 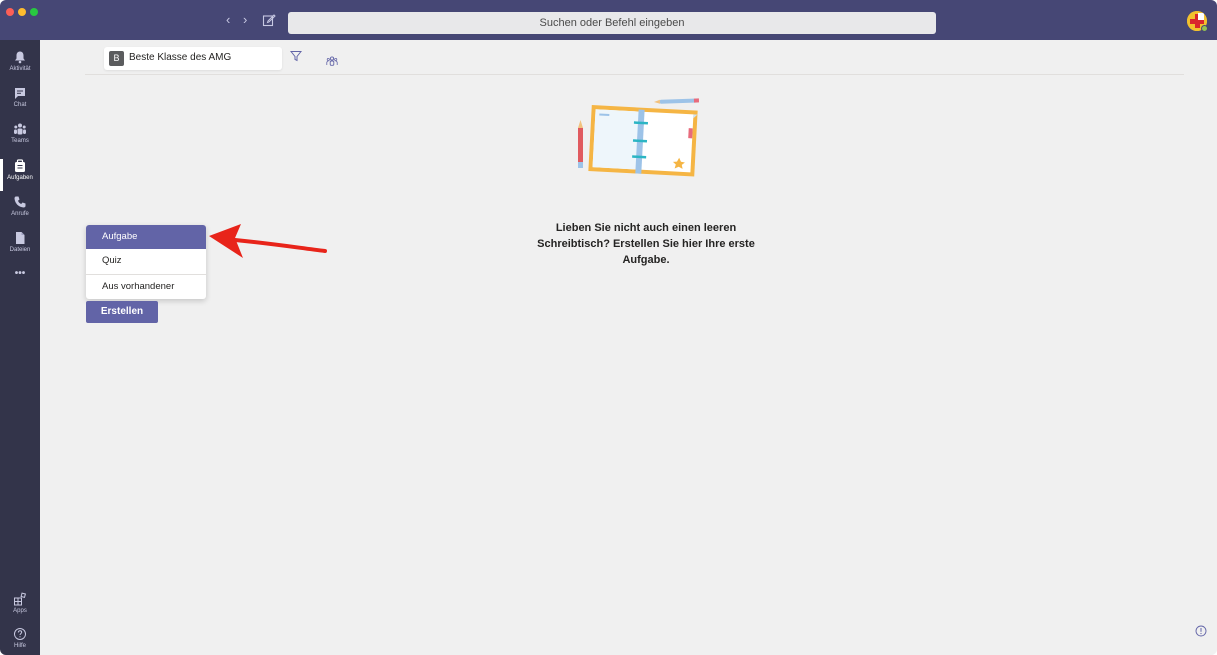 What do you see at coordinates (146, 237) in the screenshot?
I see `menu-item-assignment: Aufgabe` at bounding box center [146, 237].